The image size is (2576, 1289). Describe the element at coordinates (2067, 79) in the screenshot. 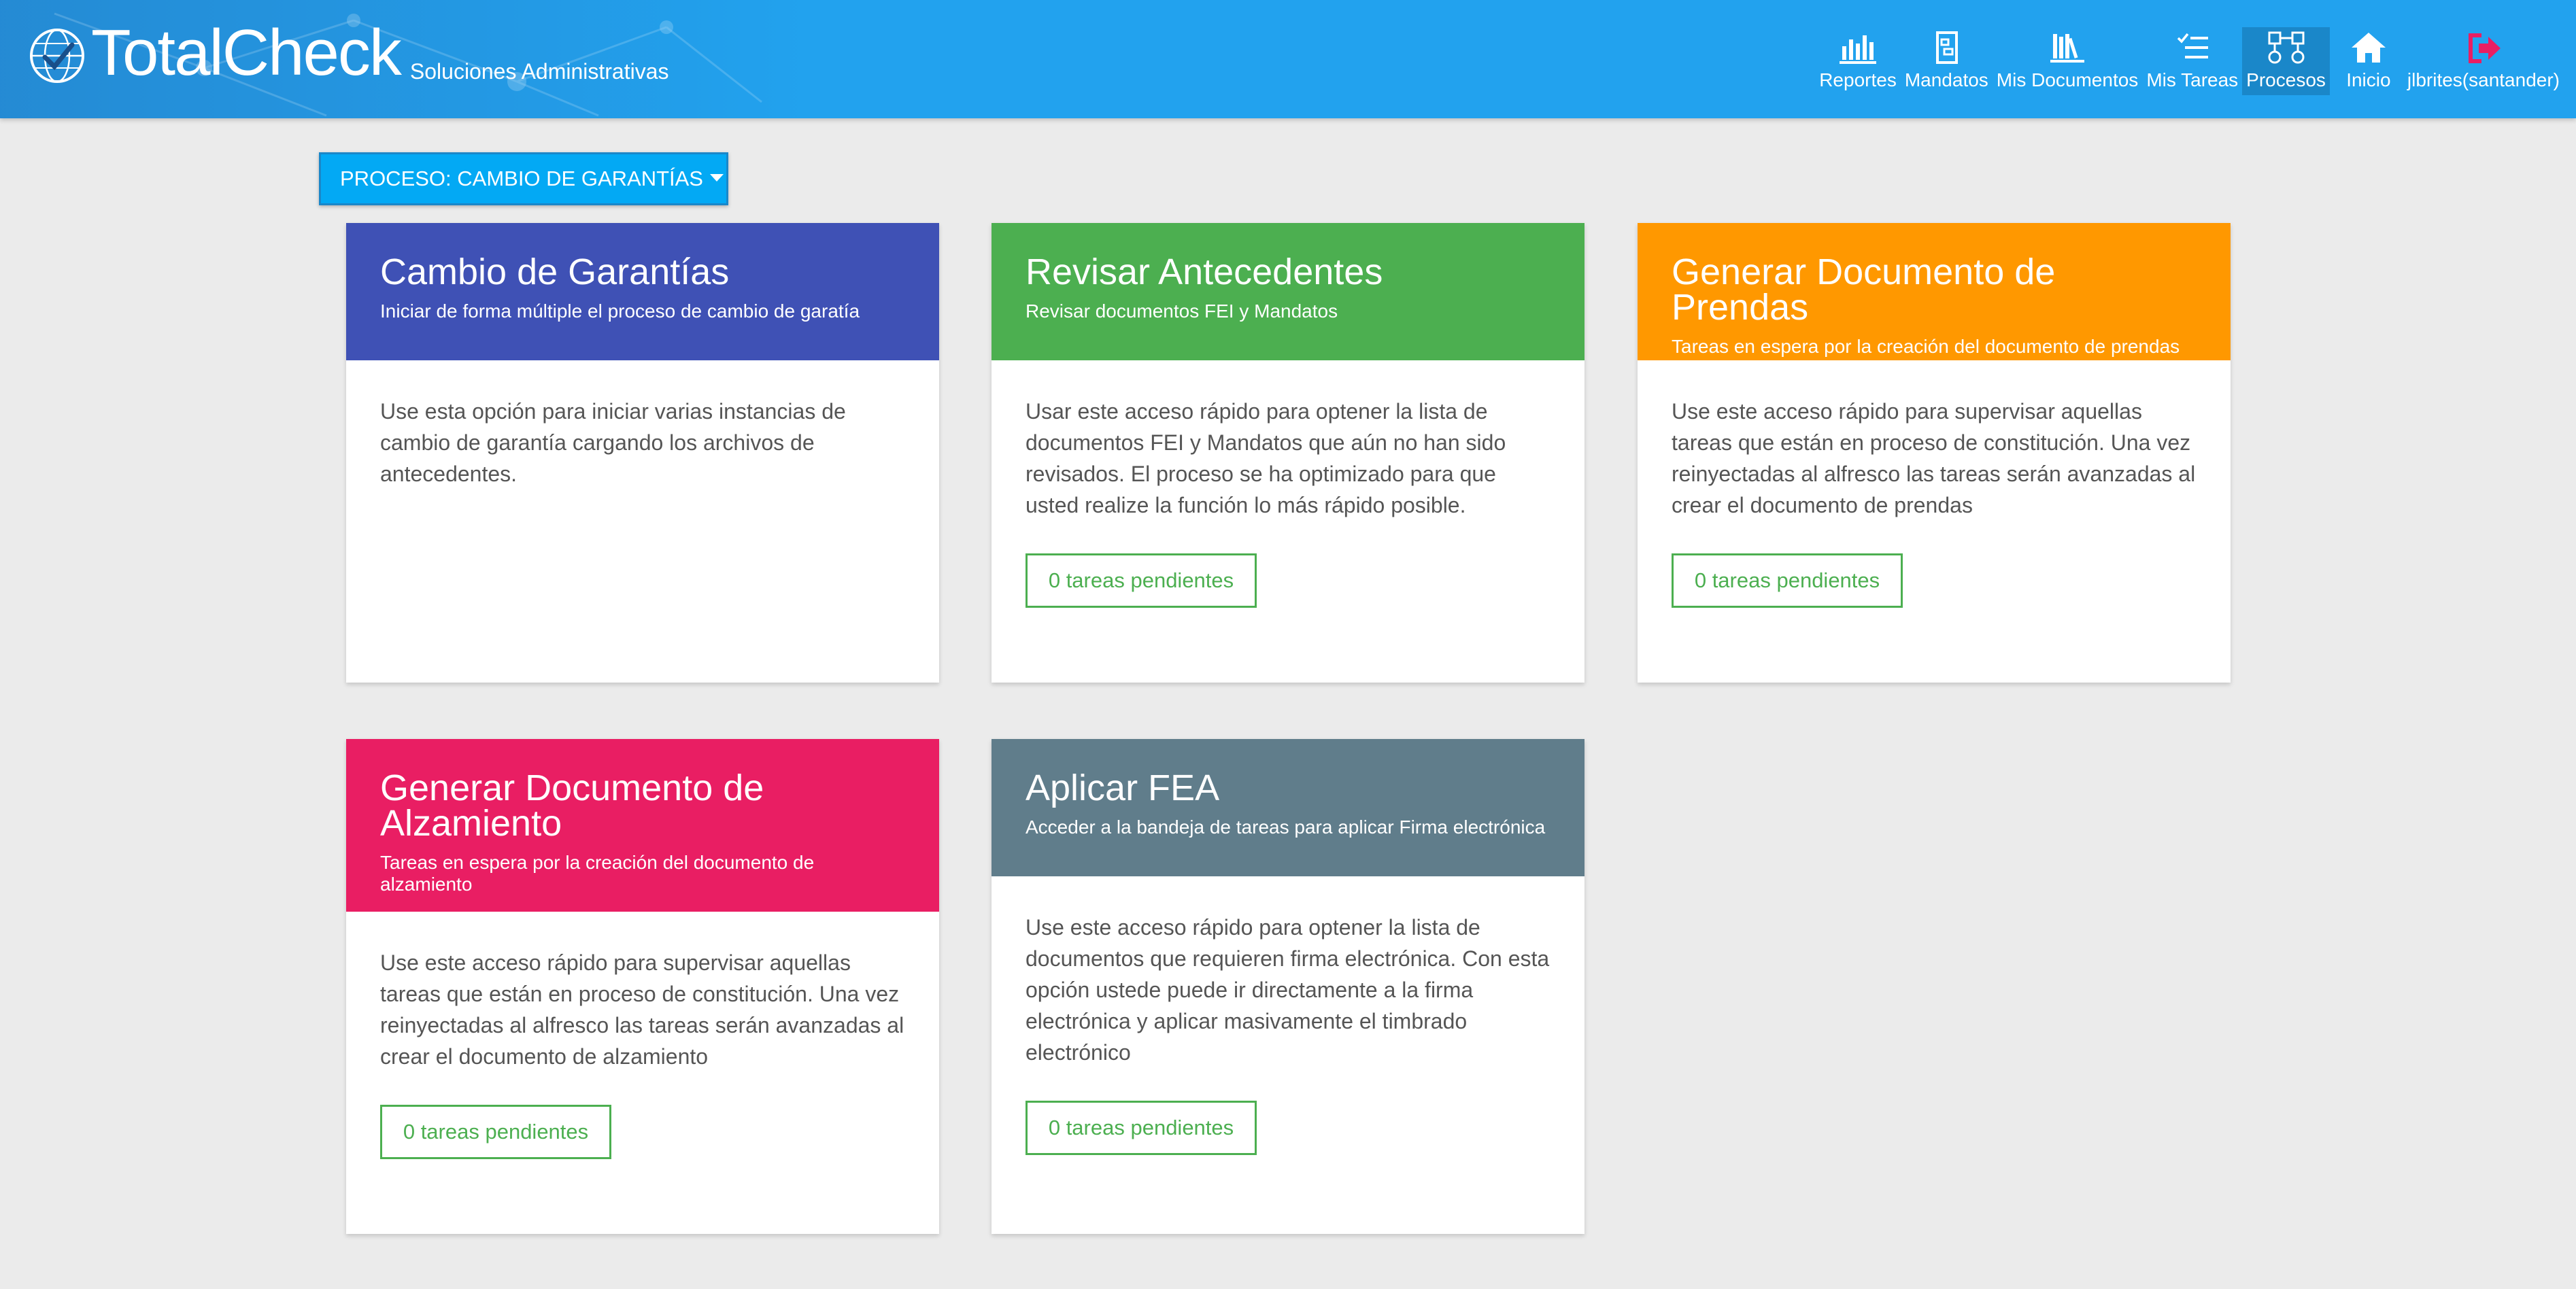

I see `nav-label: Mis Documentos` at that location.